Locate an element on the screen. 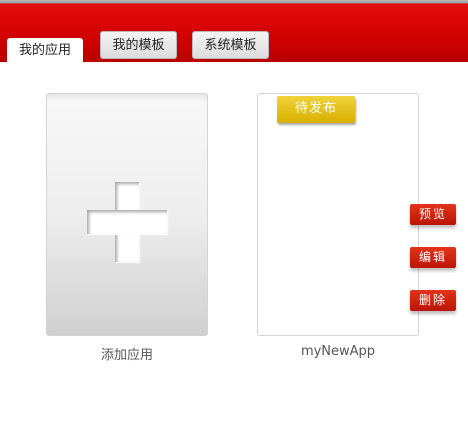  plus-icon is located at coordinates (127, 222).